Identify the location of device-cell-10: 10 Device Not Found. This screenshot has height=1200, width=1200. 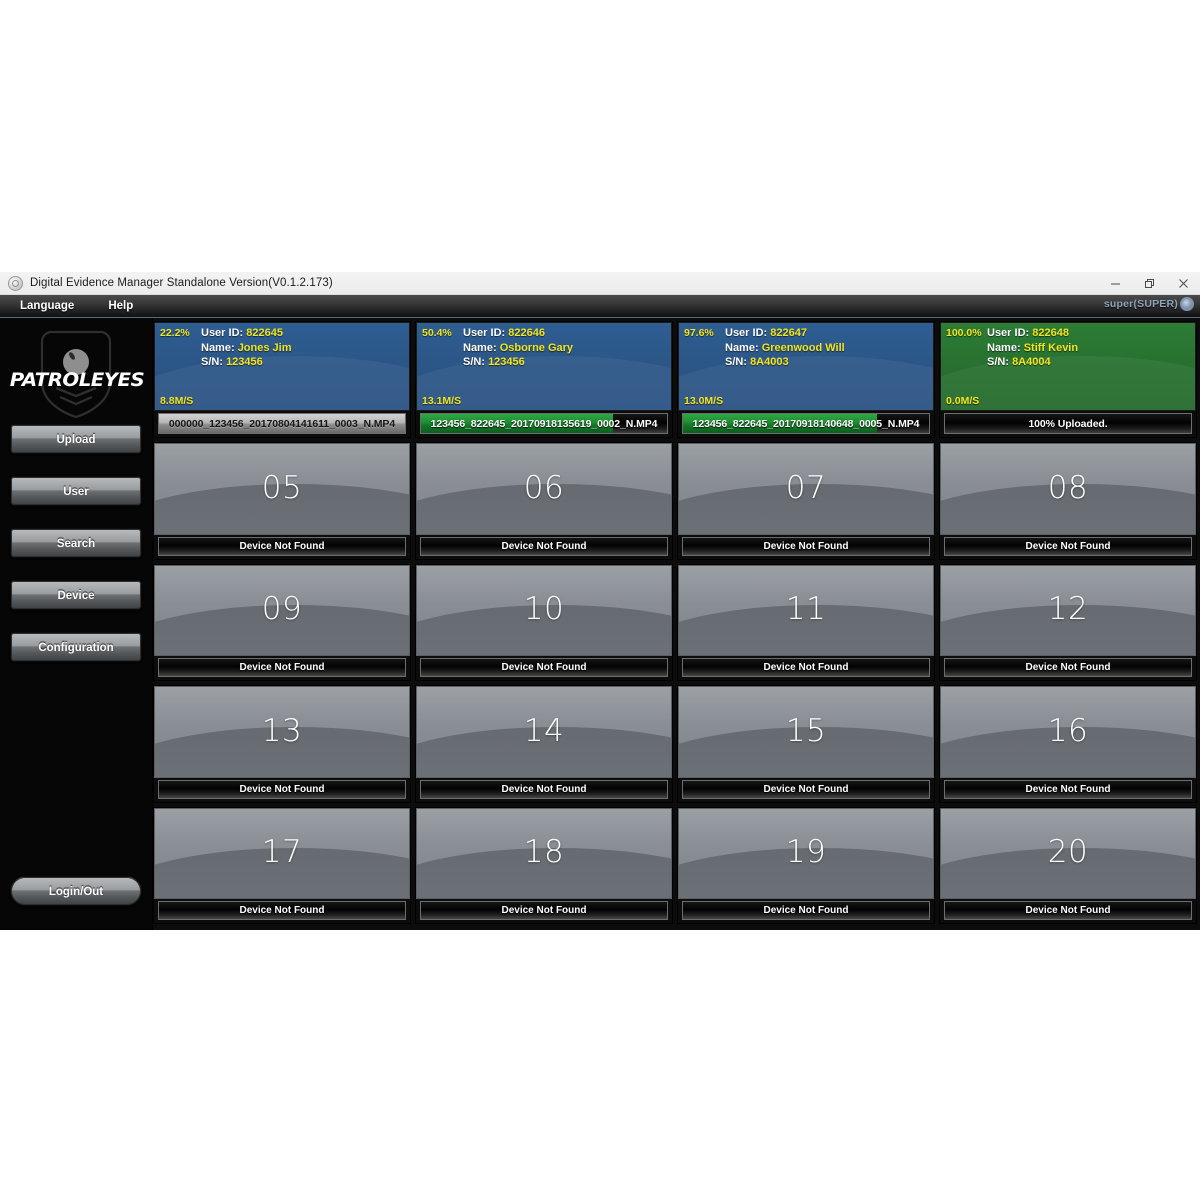
(544, 622).